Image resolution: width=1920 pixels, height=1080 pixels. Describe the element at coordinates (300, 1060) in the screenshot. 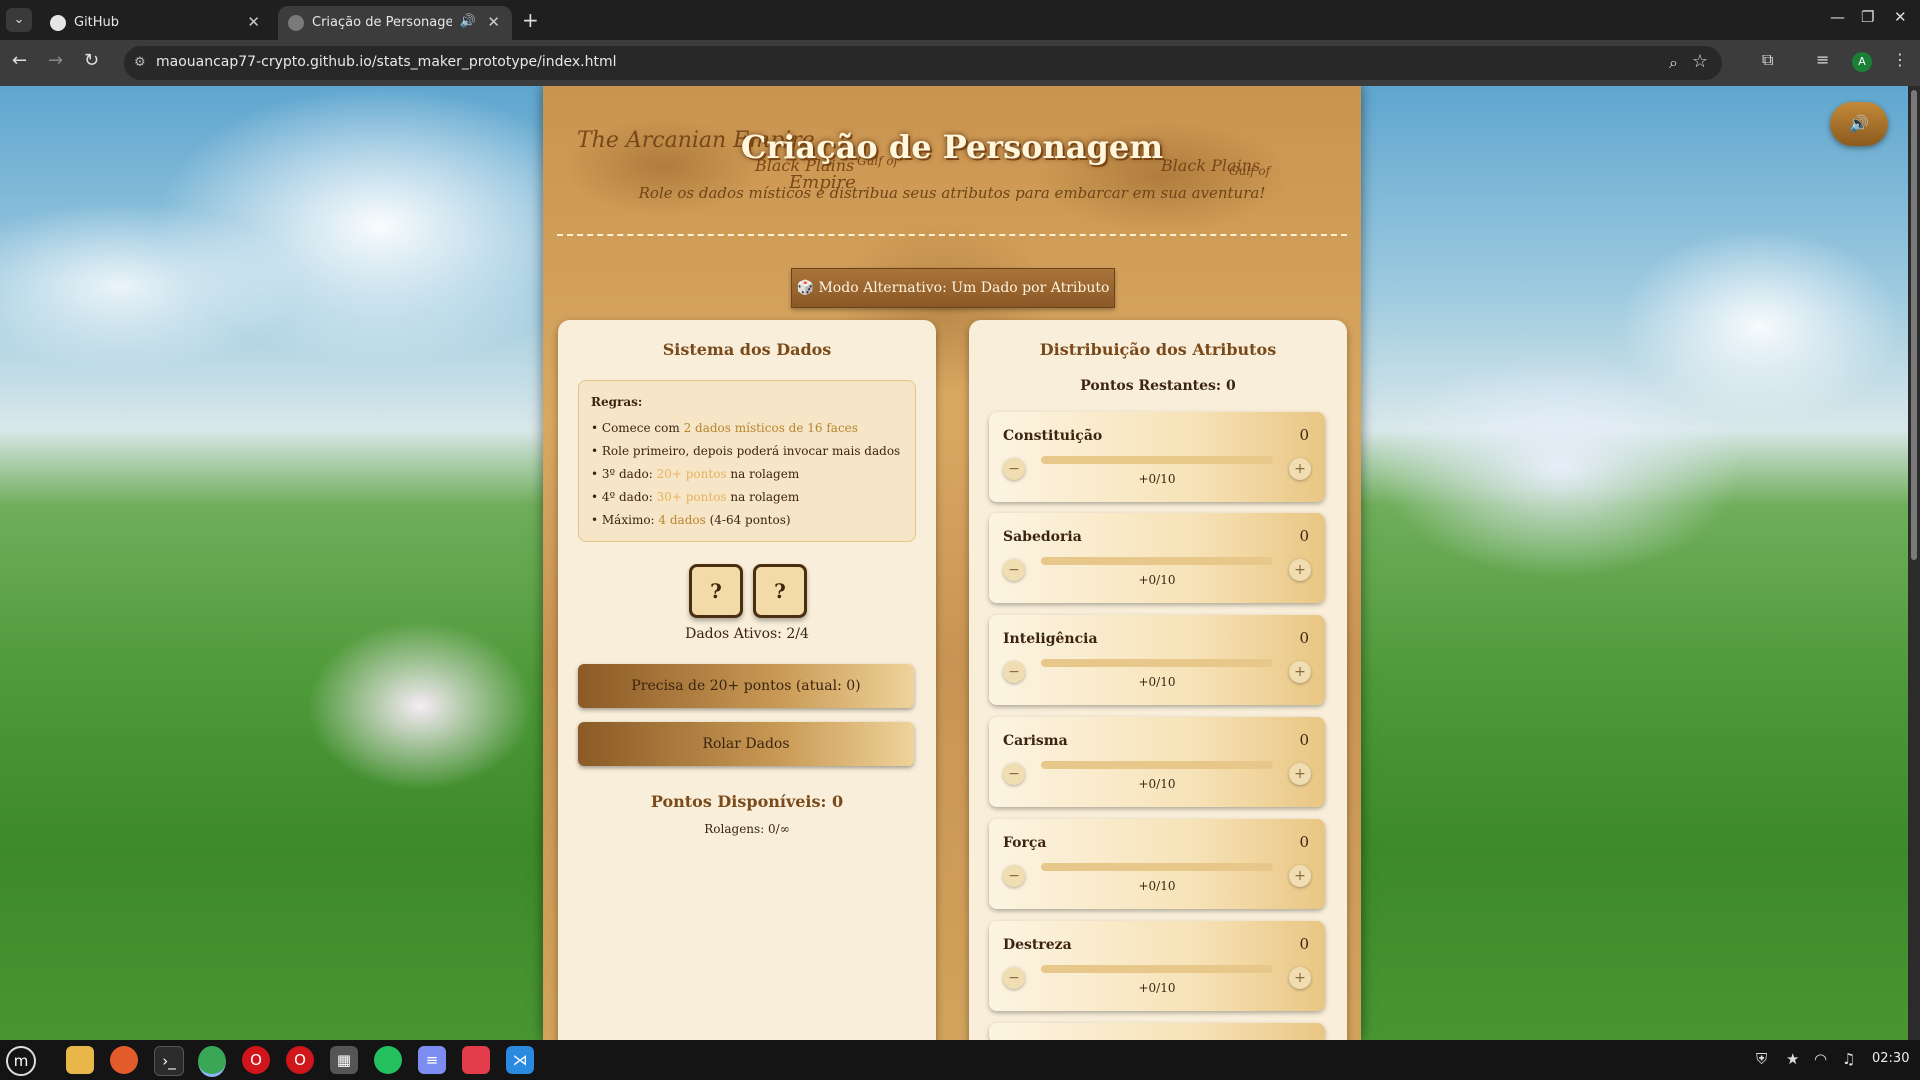

I see `opera-gx-icon: O` at that location.